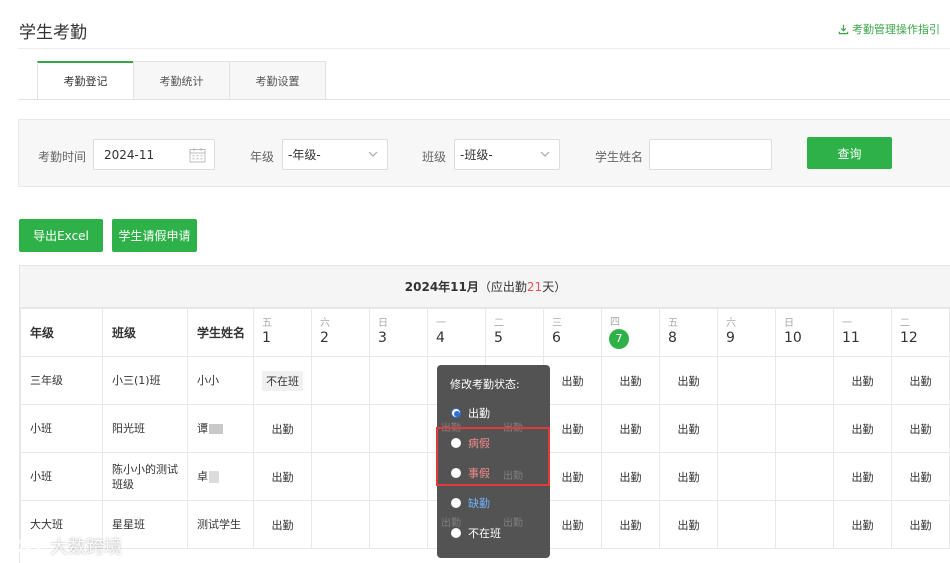 This screenshot has height=563, width=950. Describe the element at coordinates (85, 80) in the screenshot. I see `tab-attendance-register: 考勤登记` at that location.